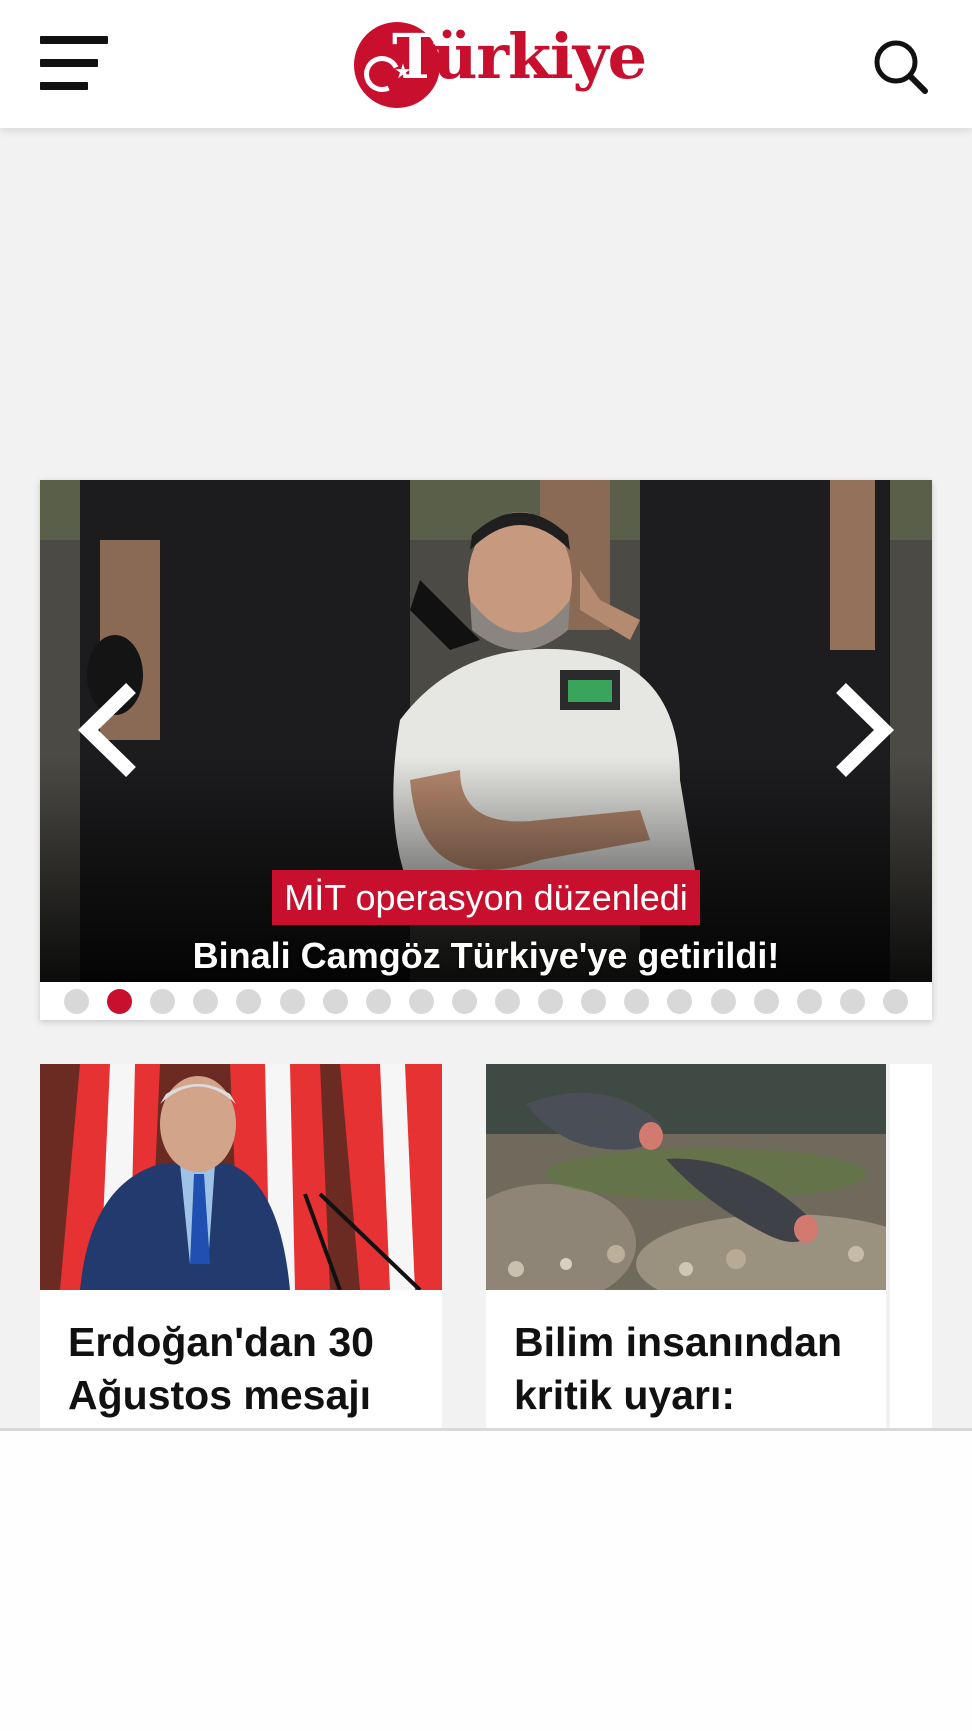 This screenshot has height=1731, width=972. I want to click on next-card-peek, so click(911, 1246).